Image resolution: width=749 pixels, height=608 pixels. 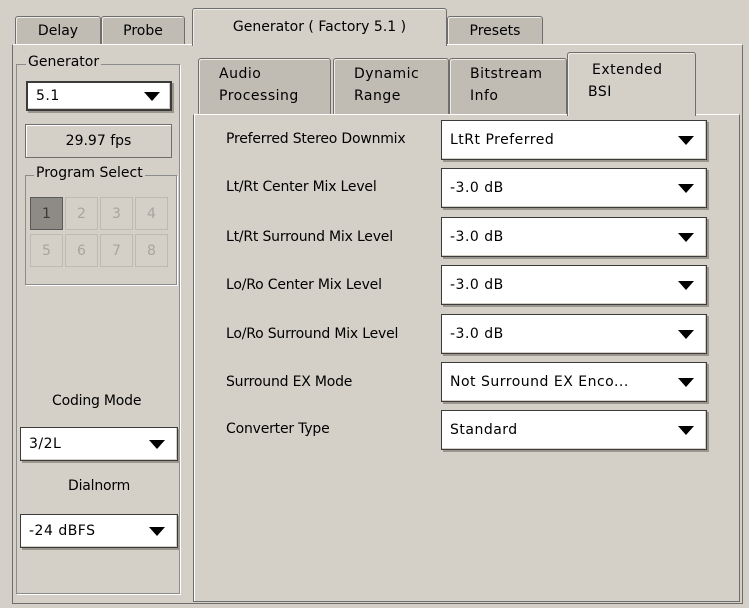 I want to click on program-button-3: 3, so click(x=116, y=213).